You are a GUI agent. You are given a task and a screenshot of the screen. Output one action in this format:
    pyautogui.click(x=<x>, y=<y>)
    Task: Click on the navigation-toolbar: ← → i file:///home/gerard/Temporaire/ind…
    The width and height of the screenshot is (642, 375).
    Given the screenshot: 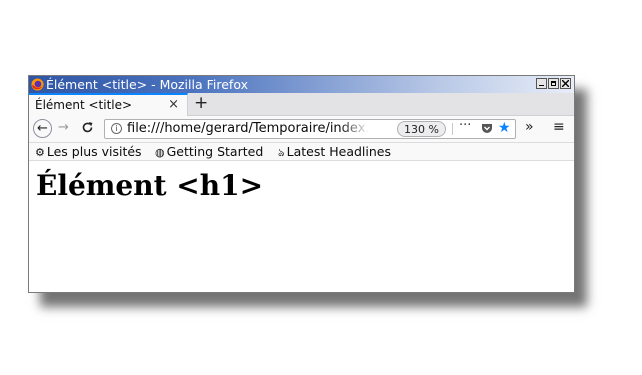 What is the action you would take?
    pyautogui.click(x=301, y=129)
    